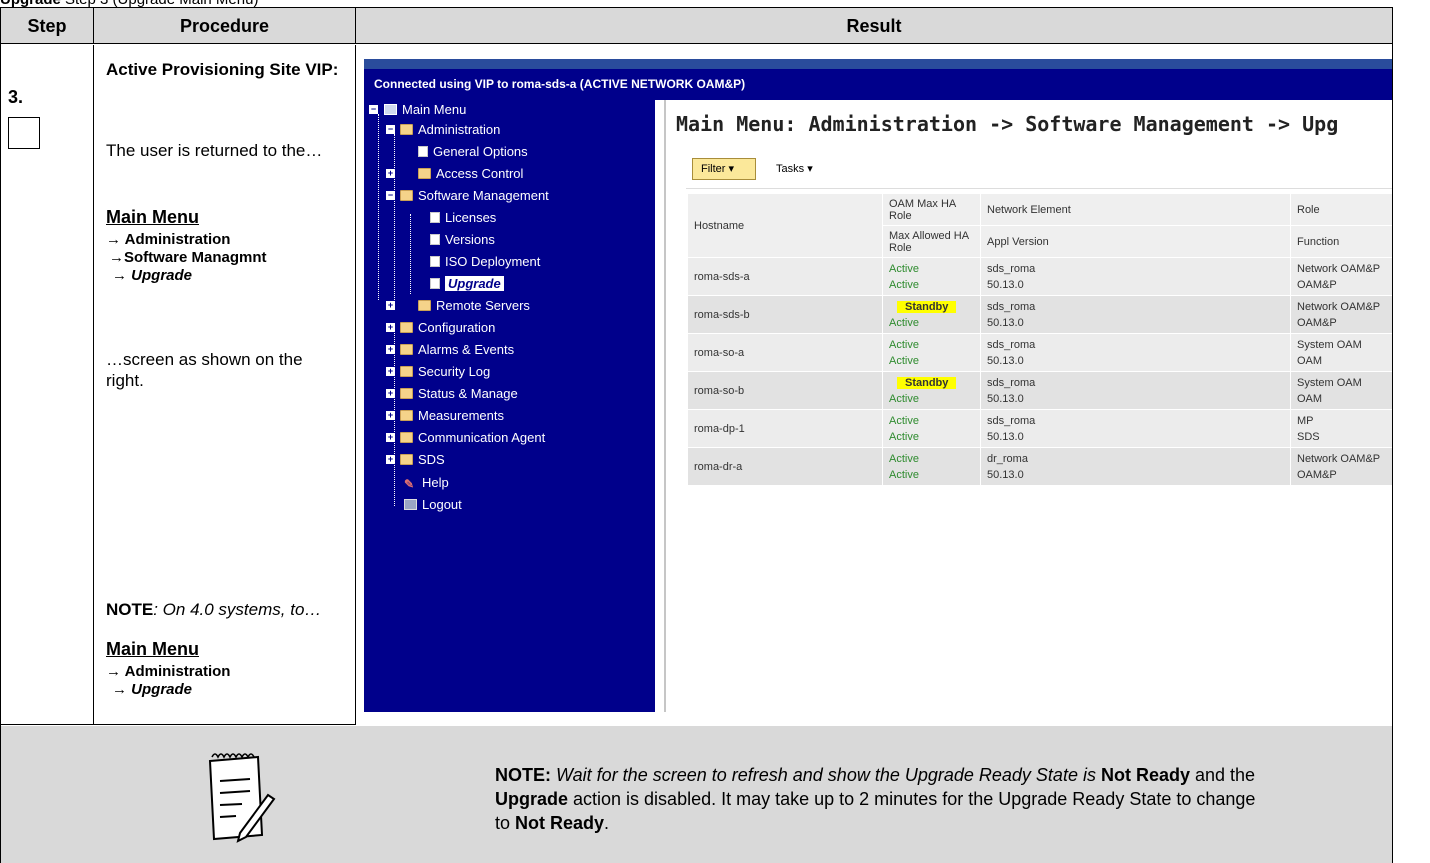 This screenshot has height=863, width=1430. Describe the element at coordinates (785, 390) in the screenshot. I see `cell-hostname: roma-so-b` at that location.